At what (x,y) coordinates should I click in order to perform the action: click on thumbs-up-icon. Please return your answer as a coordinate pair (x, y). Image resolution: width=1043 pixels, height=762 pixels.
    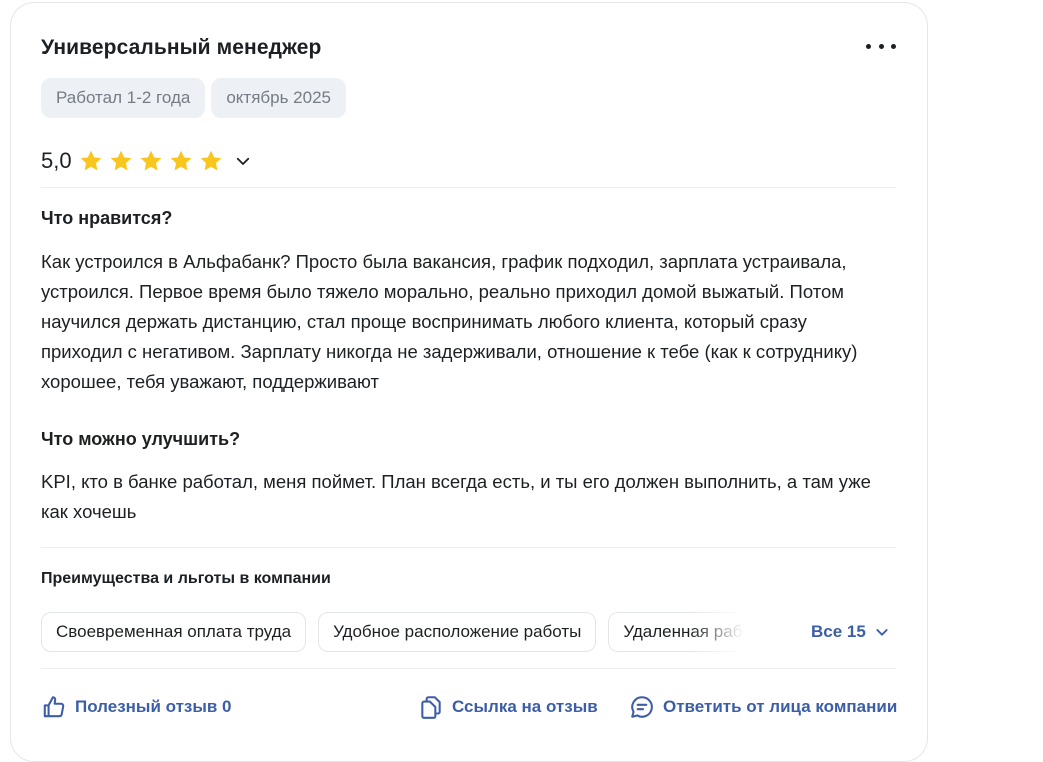
    Looking at the image, I should click on (54, 707).